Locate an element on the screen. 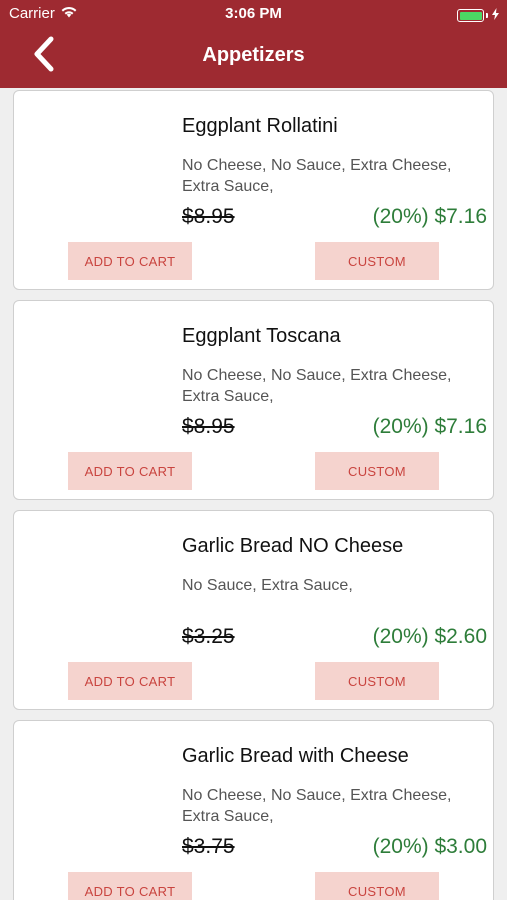  original-price: $3.75 is located at coordinates (208, 846).